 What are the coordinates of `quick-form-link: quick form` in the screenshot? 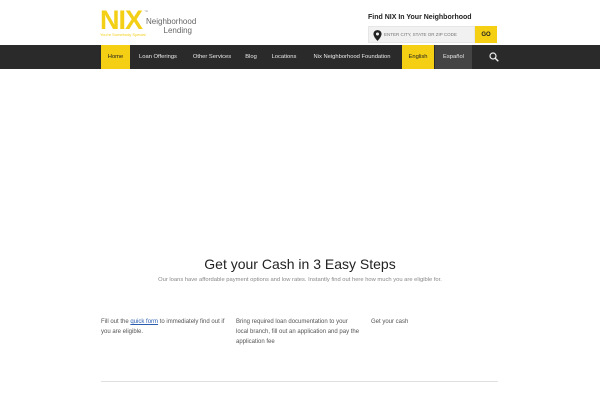 It's located at (144, 322).